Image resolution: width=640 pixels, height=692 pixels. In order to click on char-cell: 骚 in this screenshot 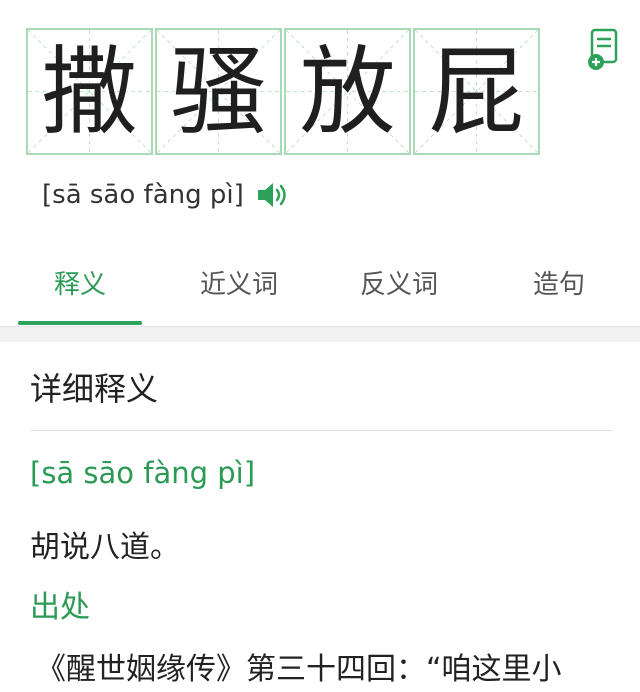, I will do `click(218, 91)`.